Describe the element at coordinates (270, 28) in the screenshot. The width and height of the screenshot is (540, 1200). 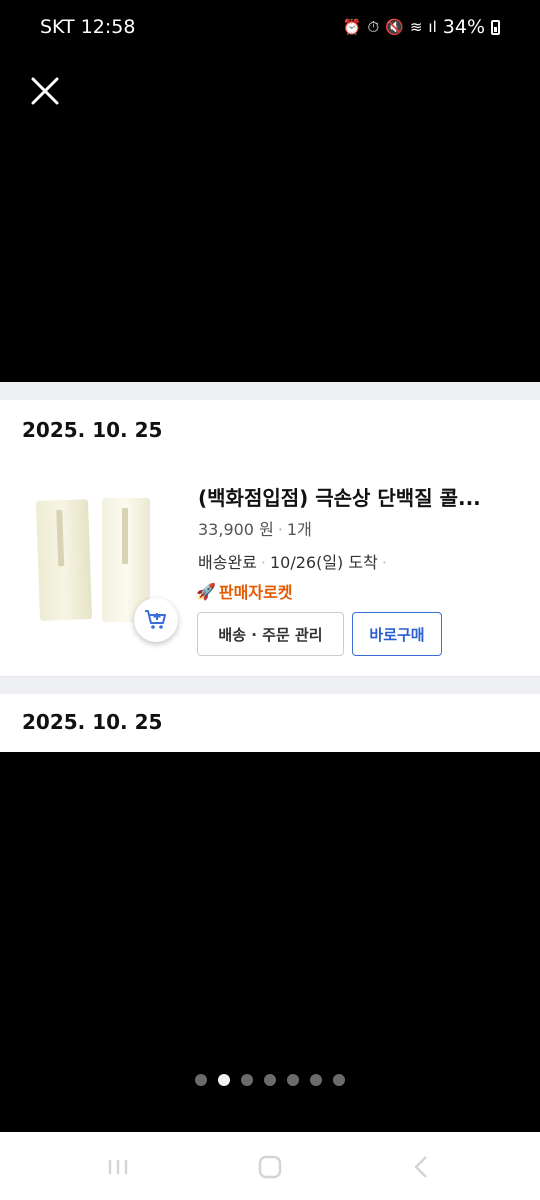
I see `status-bar: SKT 12:58 ⏰ ⏱ 🔇 ≋ ıl 34%` at that location.